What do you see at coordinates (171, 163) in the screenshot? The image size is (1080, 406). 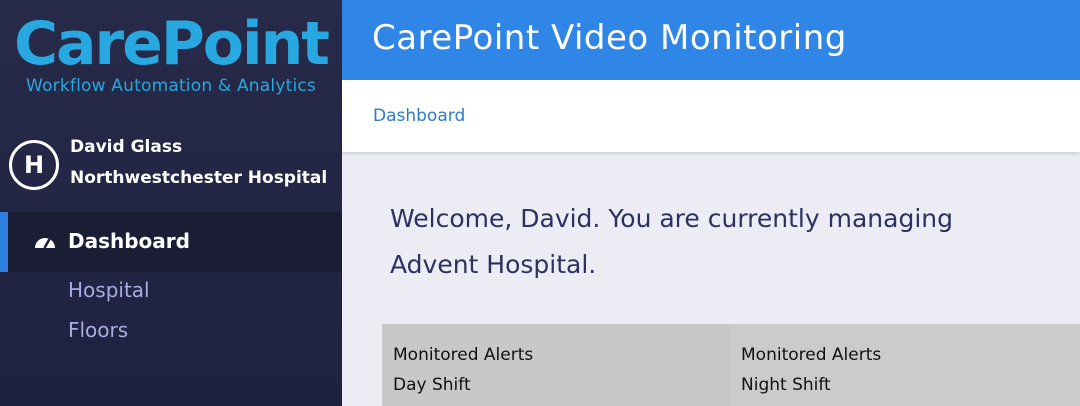 I see `user-info: H David Glass Northwestchester Hospital` at bounding box center [171, 163].